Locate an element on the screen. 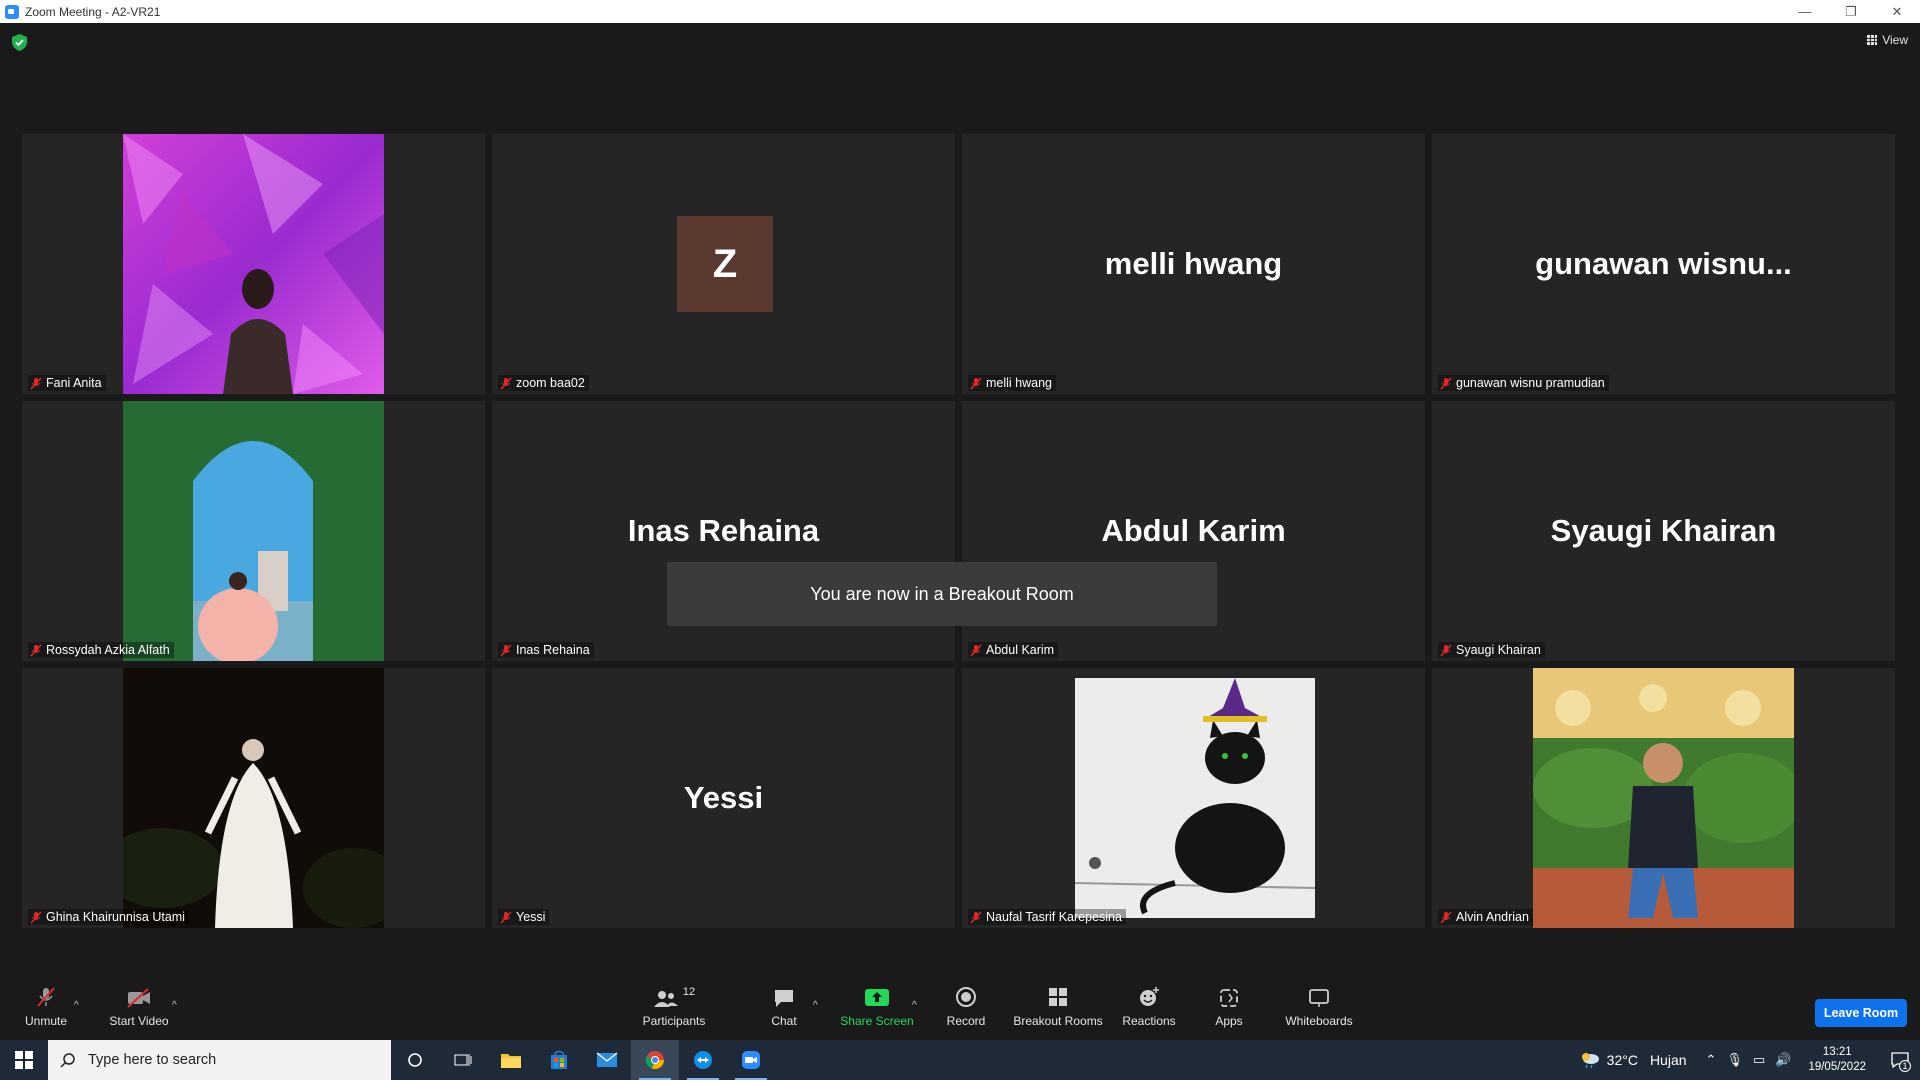 The image size is (1920, 1080). microphone-icon: 🎙 is located at coordinates (1734, 1060).